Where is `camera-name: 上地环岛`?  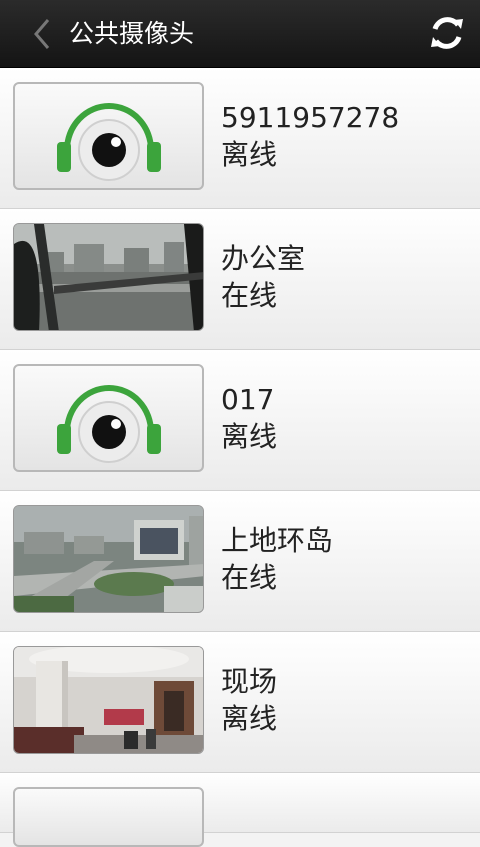 camera-name: 上地环岛 is located at coordinates (277, 540).